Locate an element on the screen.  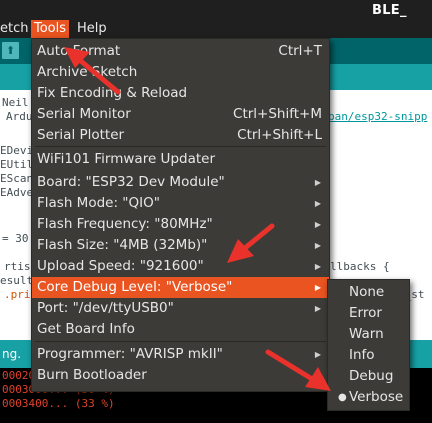
window-title: BLE_ is located at coordinates (389, 10).